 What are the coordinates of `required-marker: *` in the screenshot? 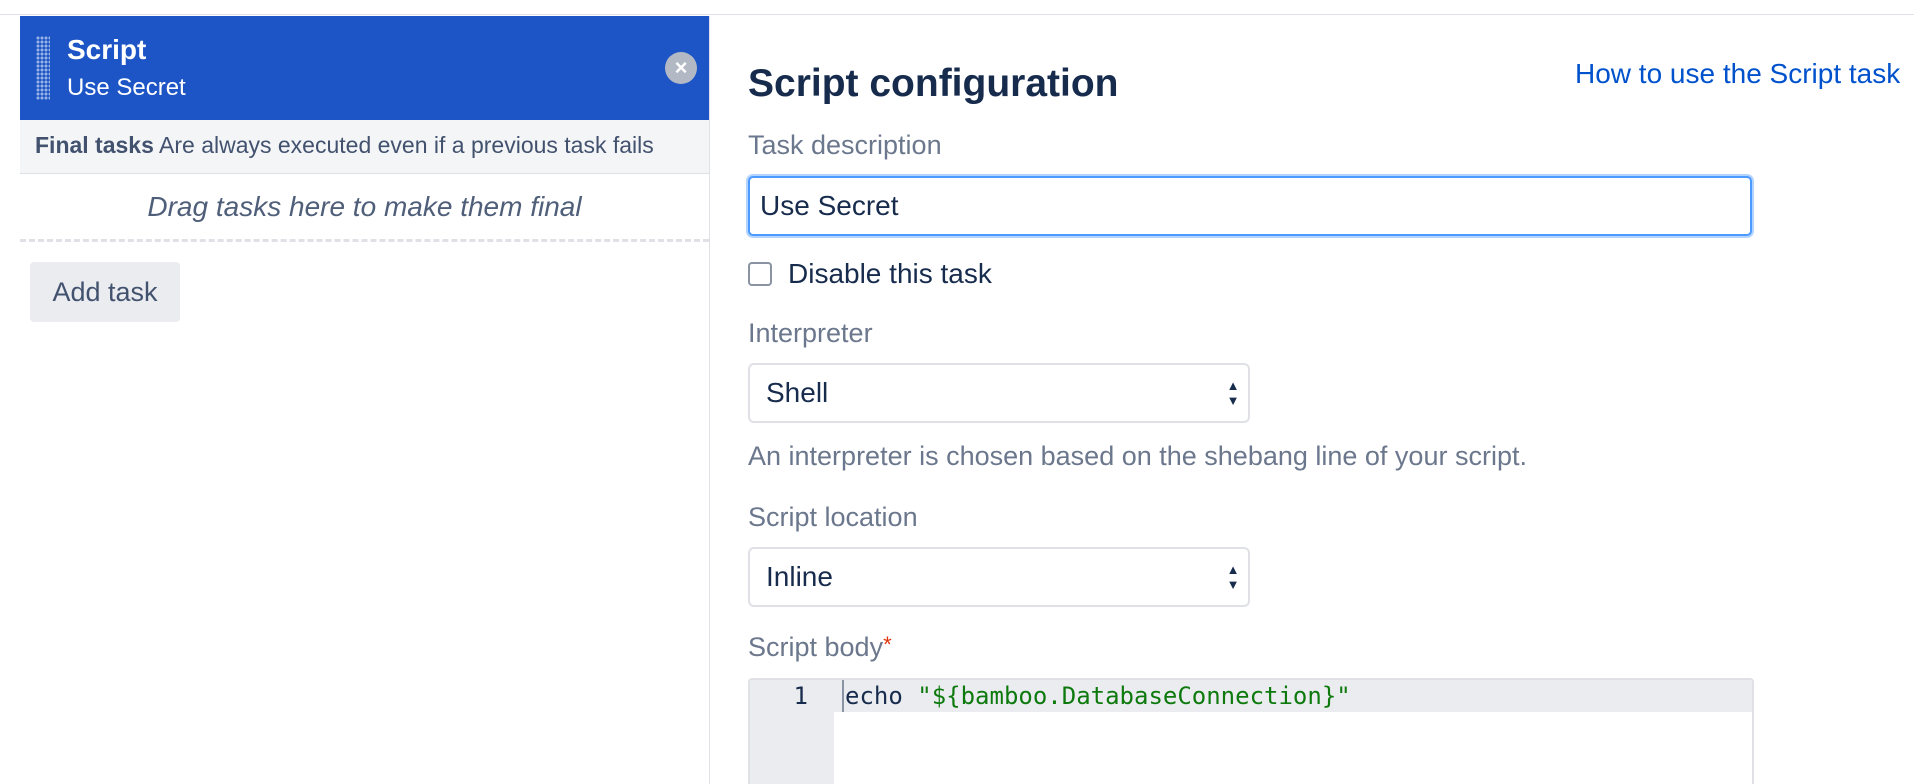 It's located at (887, 644).